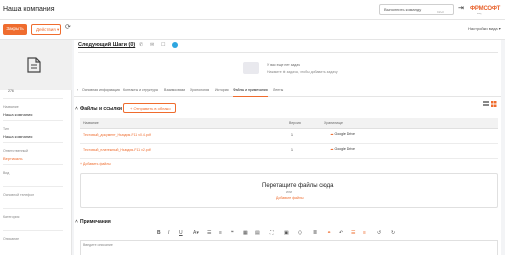 The height and width of the screenshot is (255, 505). Describe the element at coordinates (181, 233) in the screenshot. I see `underline-icon: U` at that location.